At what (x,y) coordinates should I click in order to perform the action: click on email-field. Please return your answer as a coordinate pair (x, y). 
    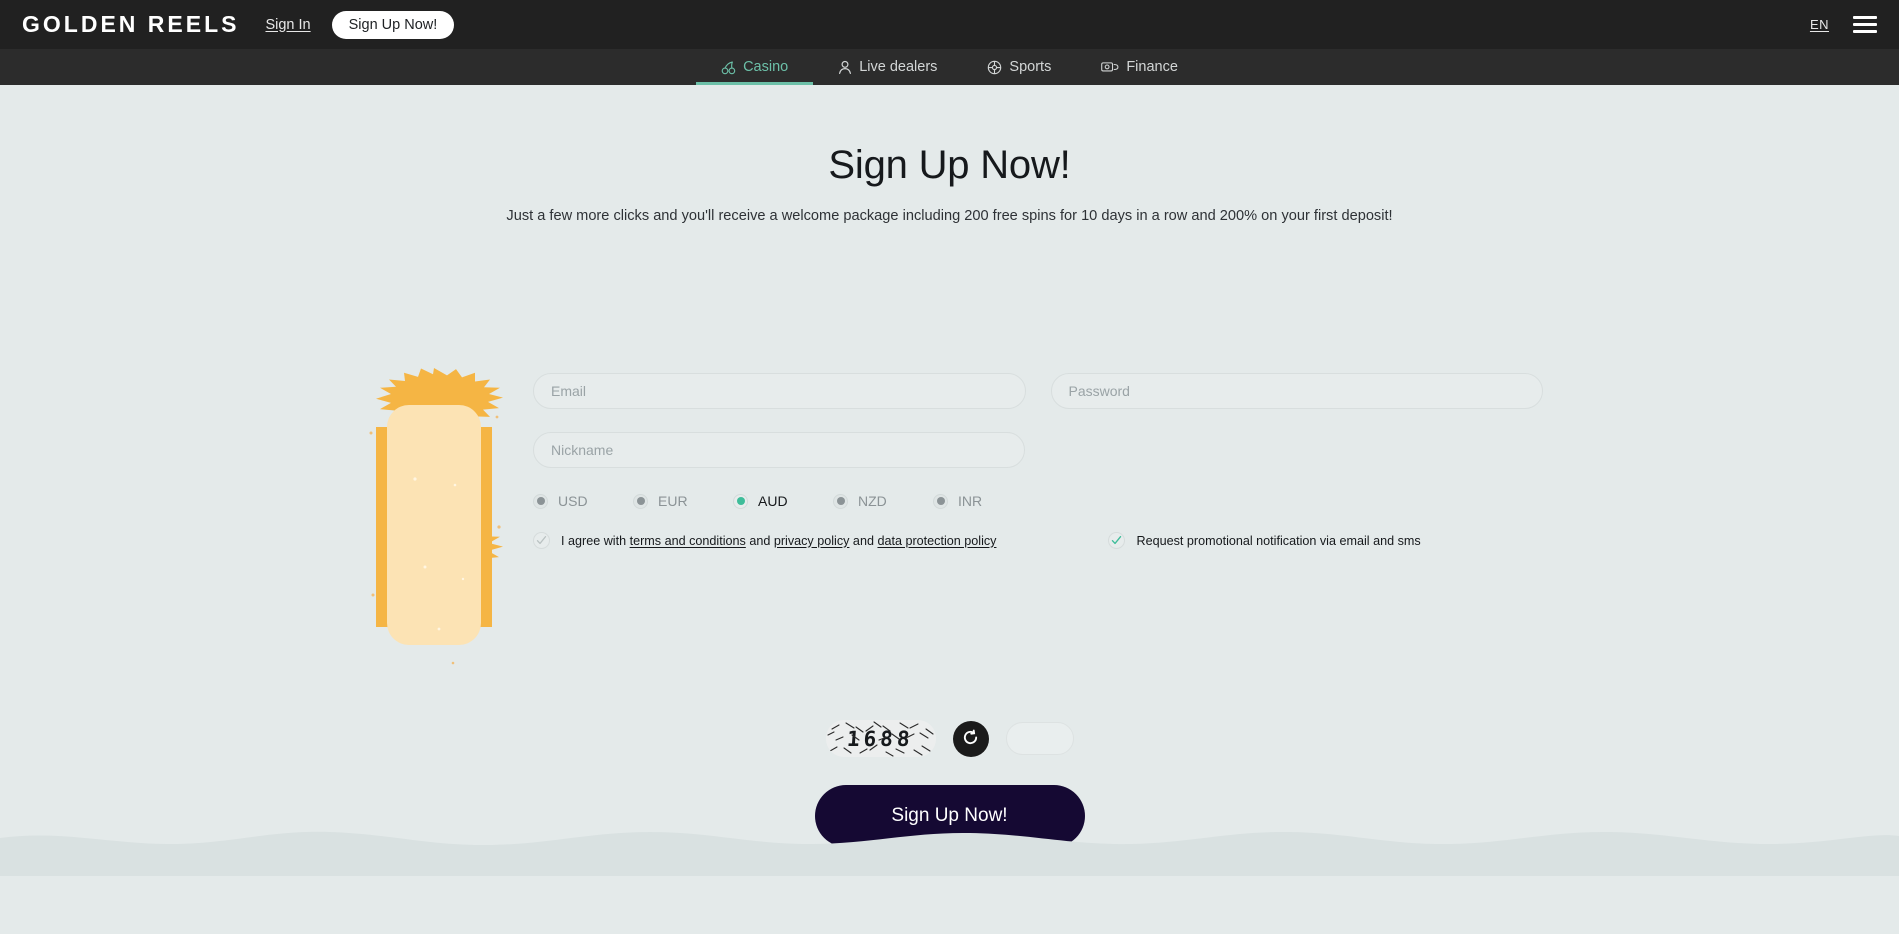
    Looking at the image, I should click on (779, 391).